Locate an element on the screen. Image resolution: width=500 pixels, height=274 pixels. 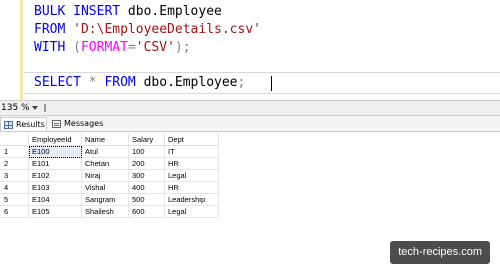
cell-name: Atul is located at coordinates (105, 151).